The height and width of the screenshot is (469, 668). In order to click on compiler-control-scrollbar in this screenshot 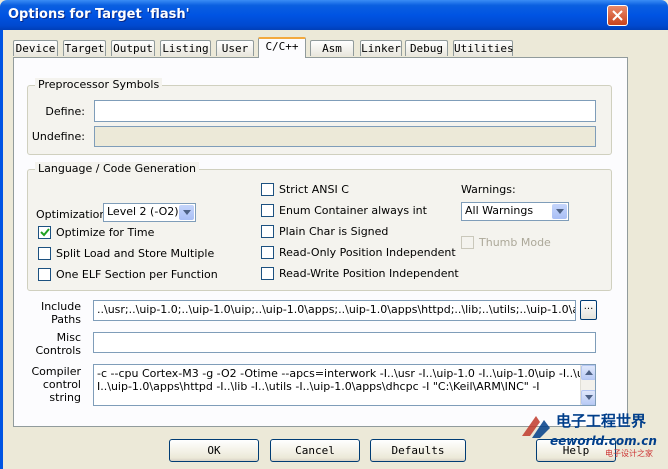, I will do `click(587, 385)`.